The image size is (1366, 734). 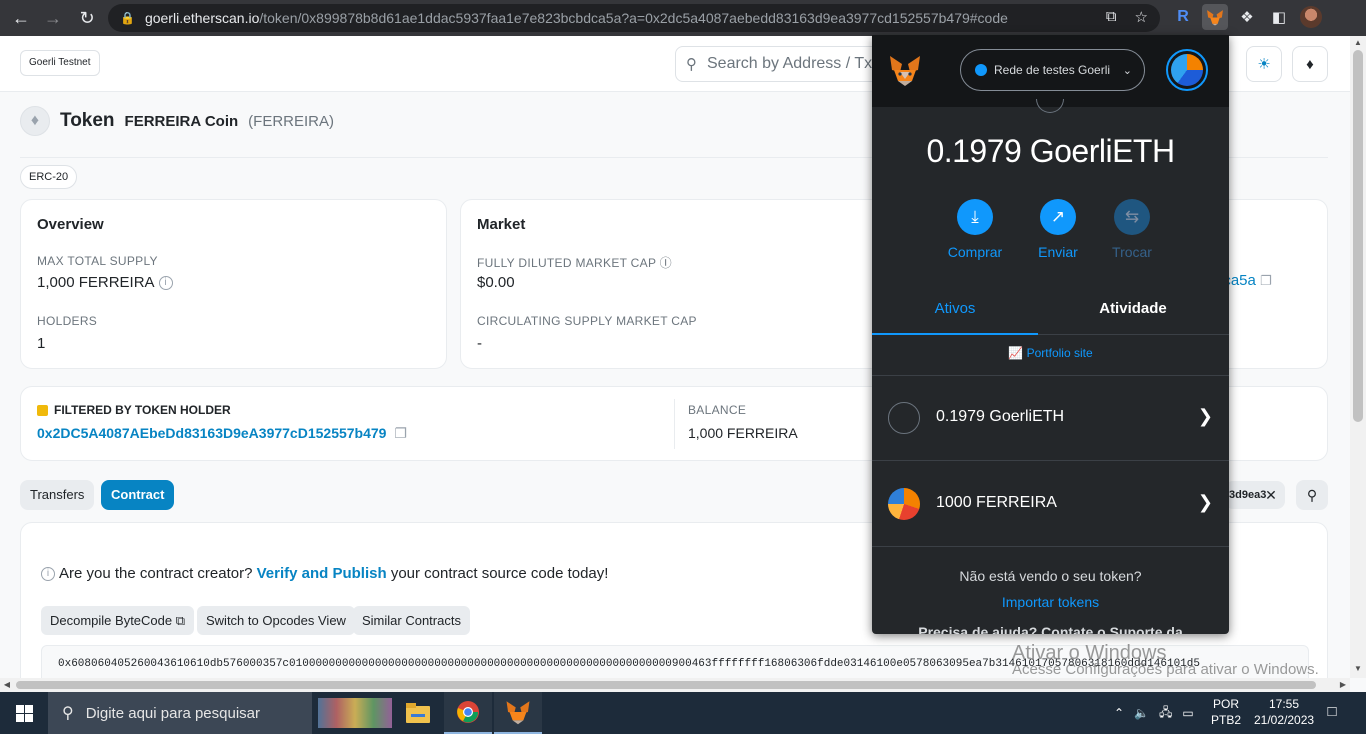 I want to click on chevron-up-icon: ⌃, so click(x=1119, y=713).